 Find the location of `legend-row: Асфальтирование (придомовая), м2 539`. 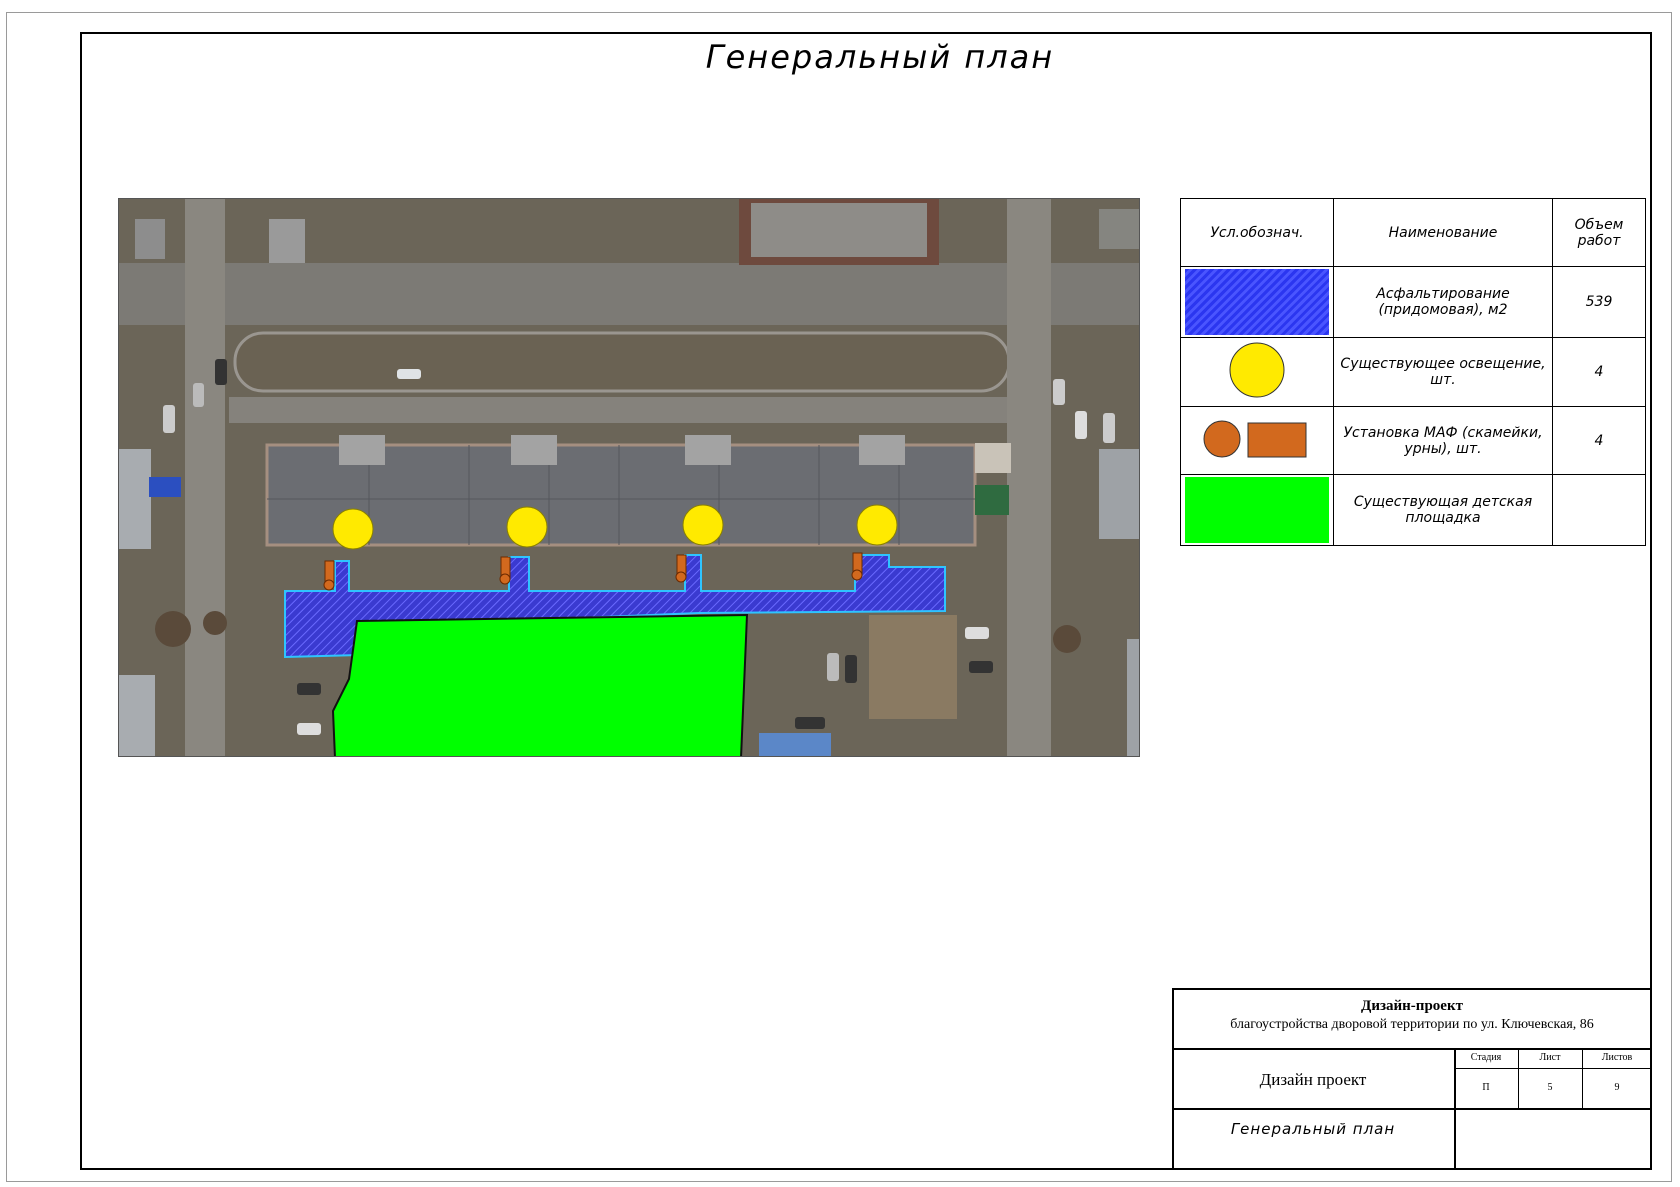

legend-row: Асфальтирование (придомовая), м2 539 is located at coordinates (1413, 302).